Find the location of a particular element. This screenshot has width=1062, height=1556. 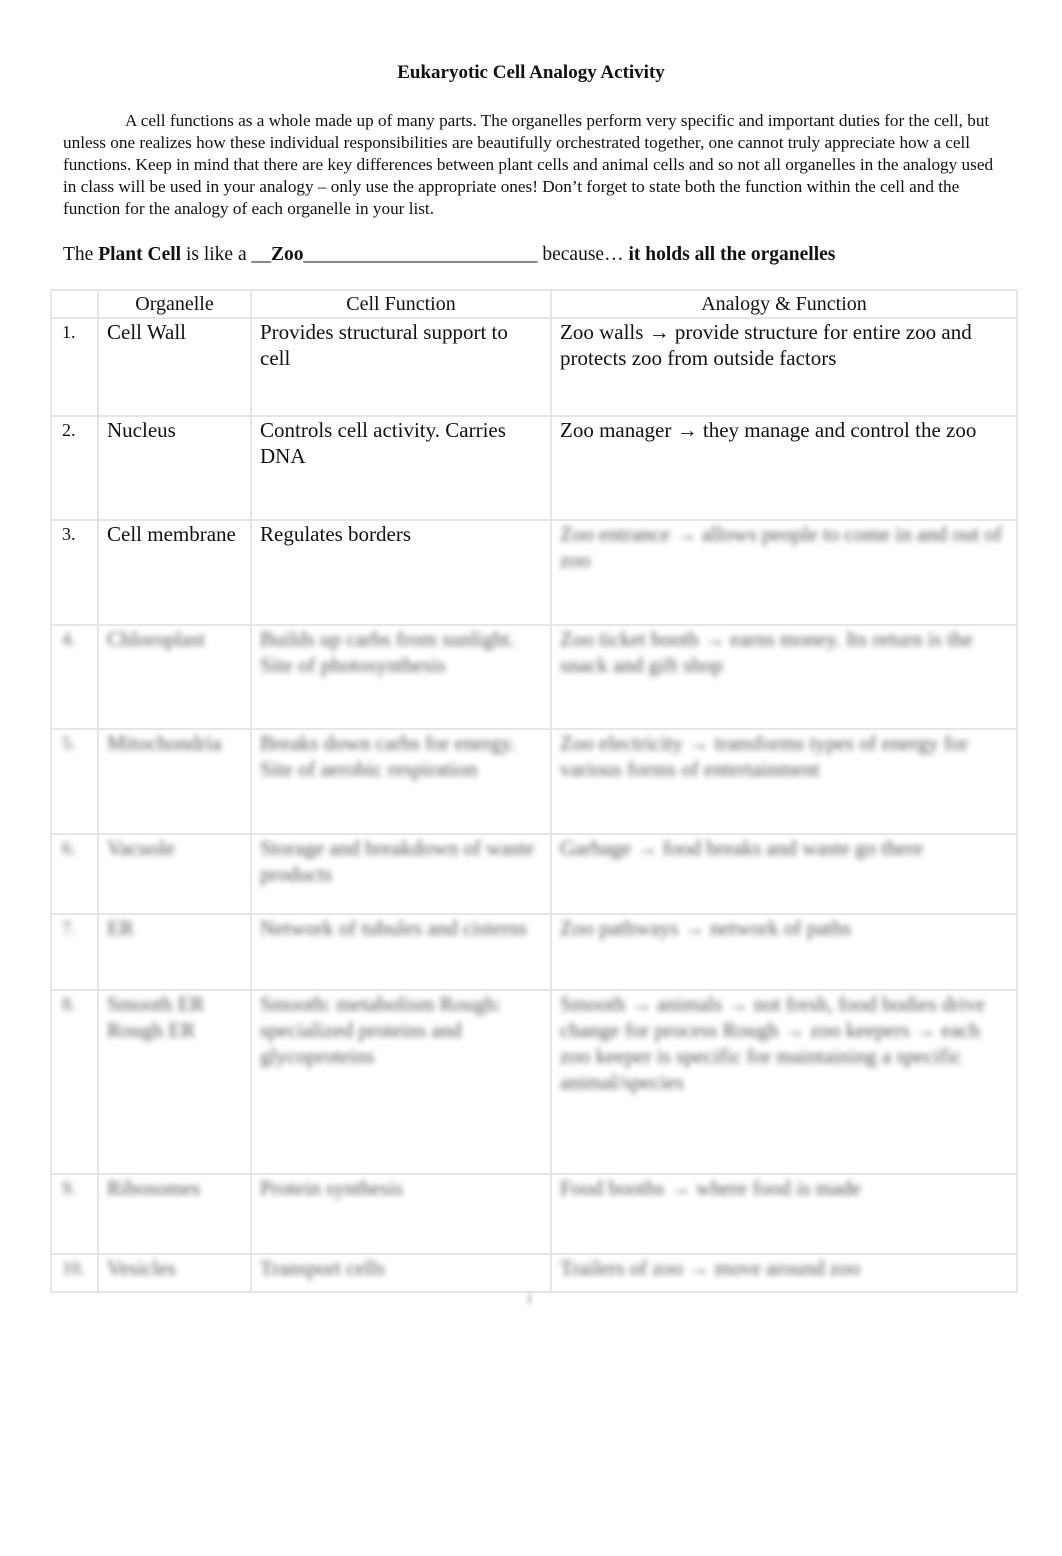

organelle-cell: Mitochondria is located at coordinates (174, 781).